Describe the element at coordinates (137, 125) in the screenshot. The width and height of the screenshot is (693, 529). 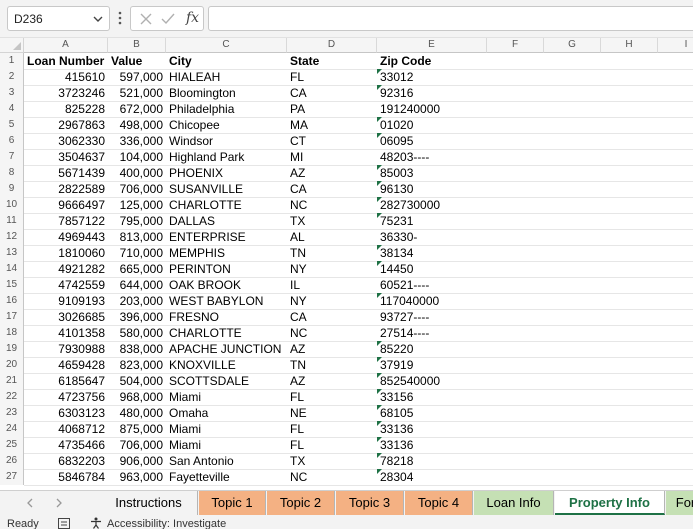
I see `cell-value: 498,000` at that location.